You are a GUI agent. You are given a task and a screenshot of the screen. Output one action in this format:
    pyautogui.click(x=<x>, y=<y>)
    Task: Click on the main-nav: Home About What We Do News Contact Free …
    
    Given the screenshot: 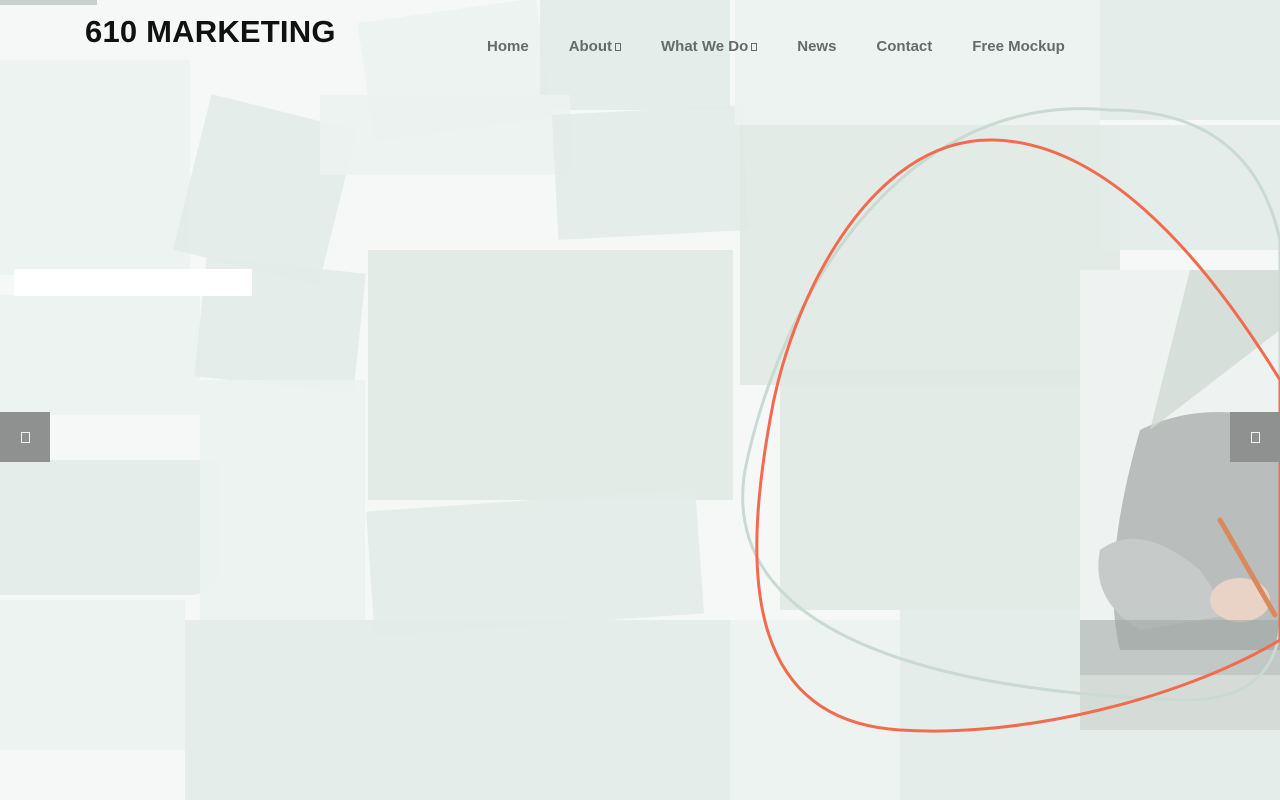 What is the action you would take?
    pyautogui.click(x=776, y=46)
    